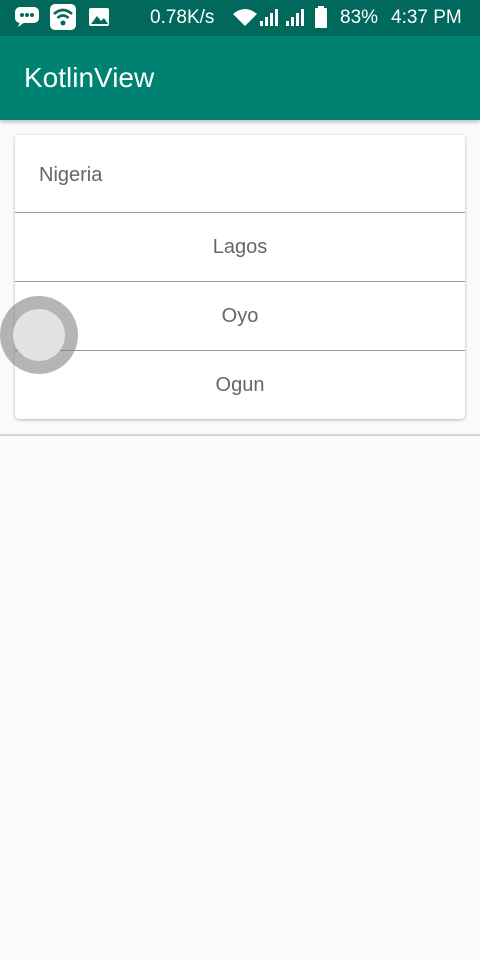 This screenshot has width=480, height=960. What do you see at coordinates (27, 17) in the screenshot?
I see `chat-notification-icon` at bounding box center [27, 17].